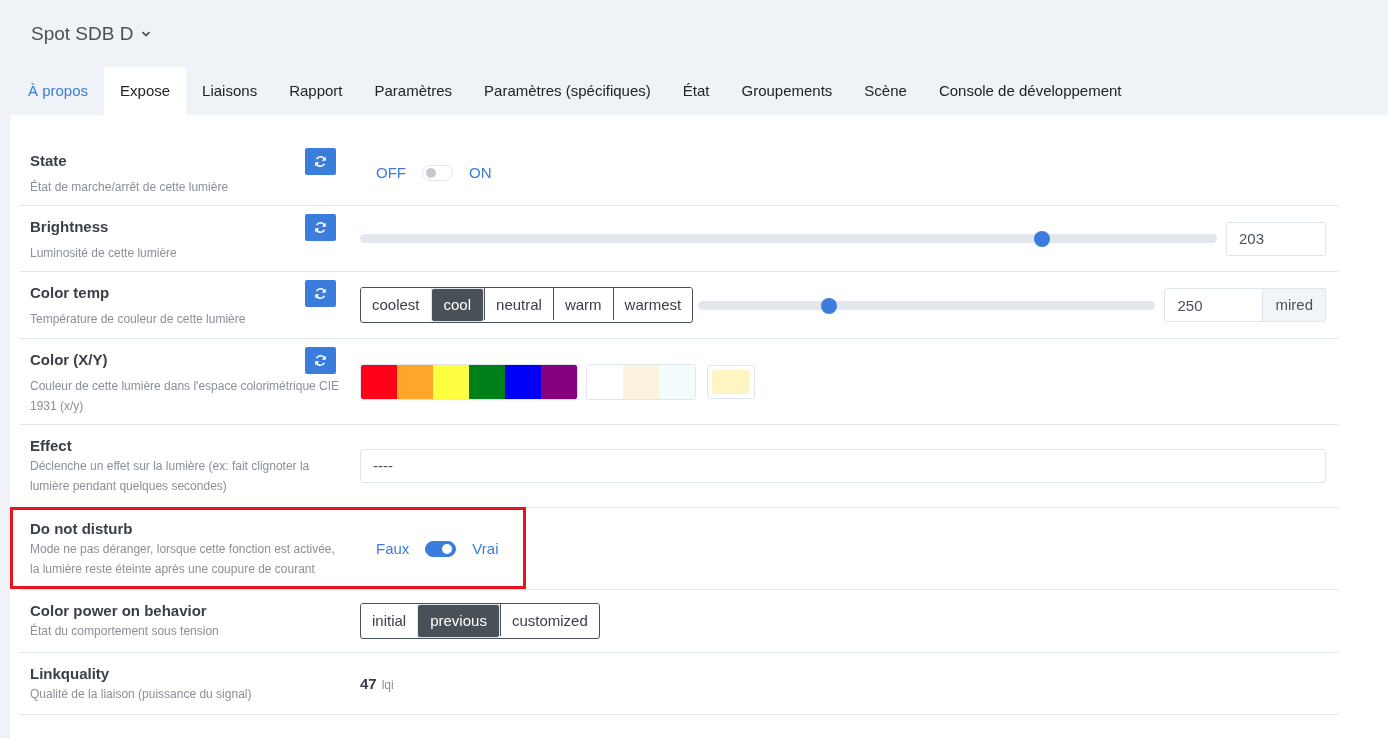 This screenshot has width=1388, height=738. I want to click on tab: Console de développement, so click(1030, 91).